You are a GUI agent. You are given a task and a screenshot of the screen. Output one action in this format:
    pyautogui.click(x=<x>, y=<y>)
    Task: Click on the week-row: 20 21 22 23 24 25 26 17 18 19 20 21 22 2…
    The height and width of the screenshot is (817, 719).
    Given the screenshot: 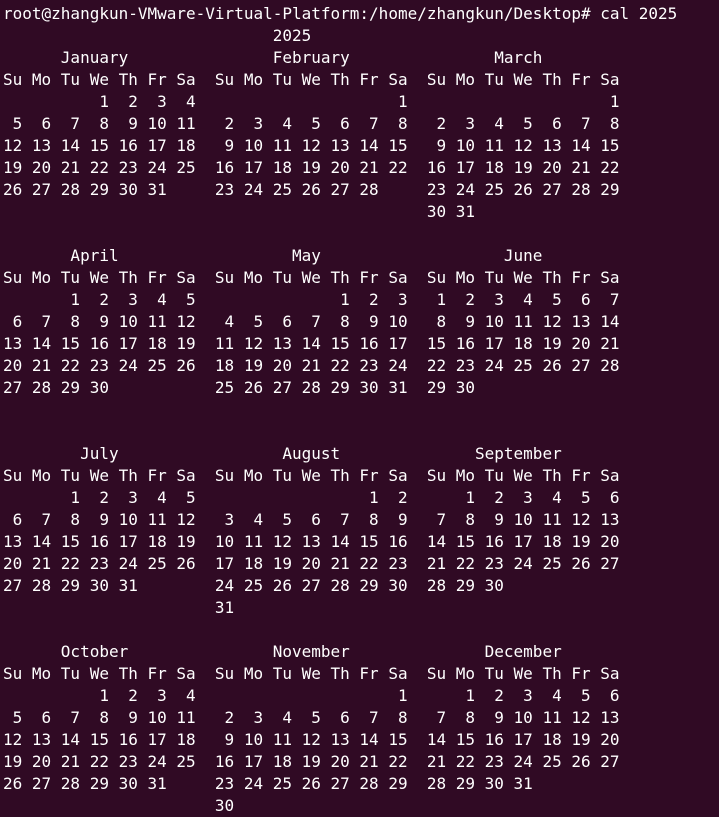 What is the action you would take?
    pyautogui.click(x=311, y=563)
    